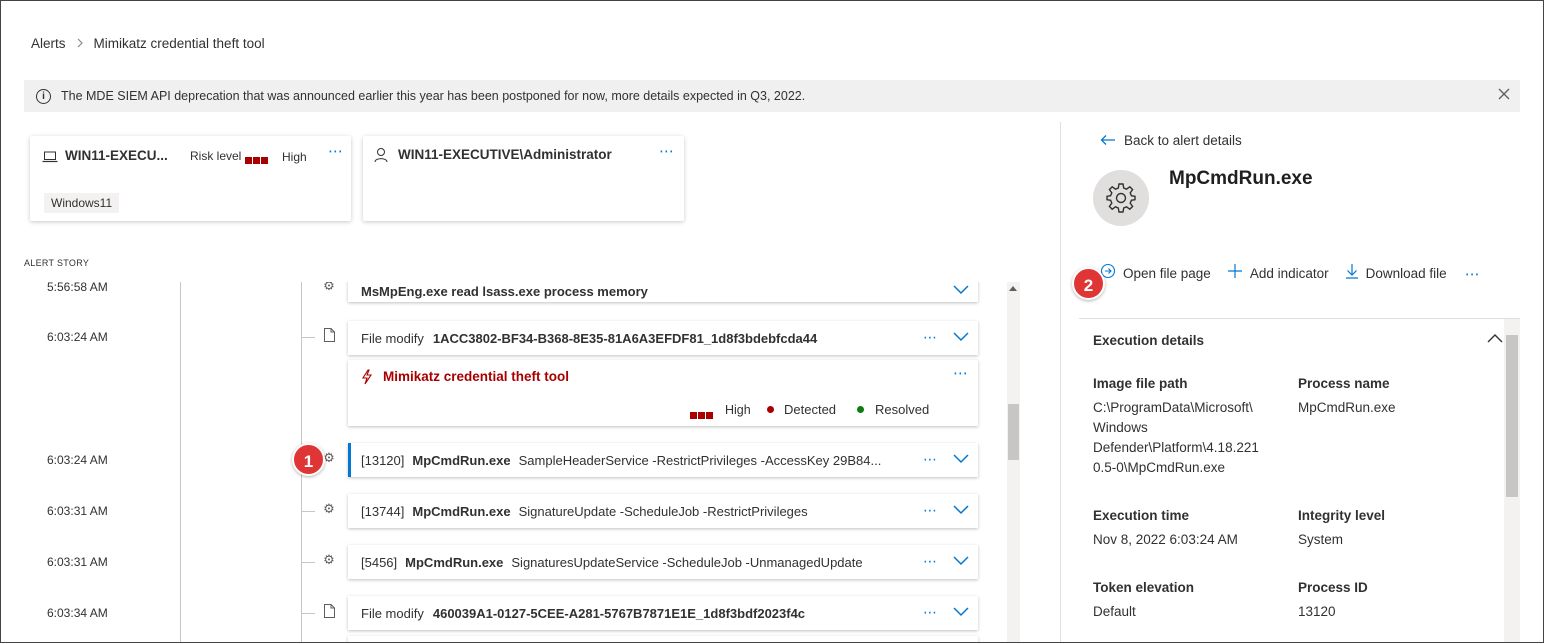  Describe the element at coordinates (1120, 427) in the screenshot. I see `image-path-line: Windows` at that location.